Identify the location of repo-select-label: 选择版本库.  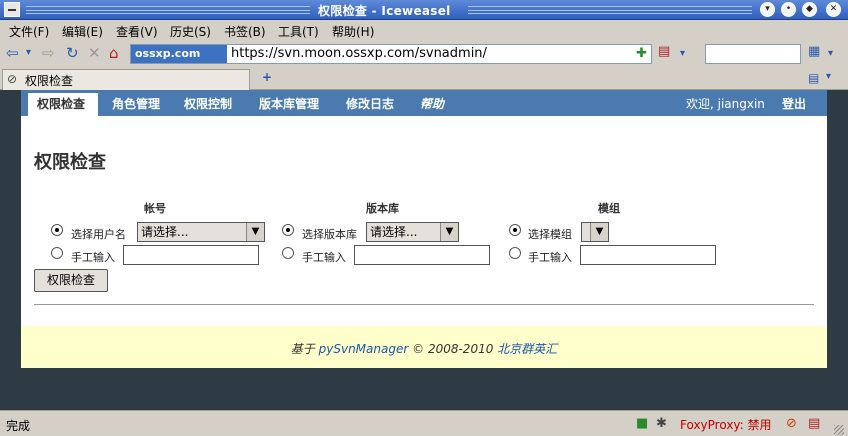
(329, 234).